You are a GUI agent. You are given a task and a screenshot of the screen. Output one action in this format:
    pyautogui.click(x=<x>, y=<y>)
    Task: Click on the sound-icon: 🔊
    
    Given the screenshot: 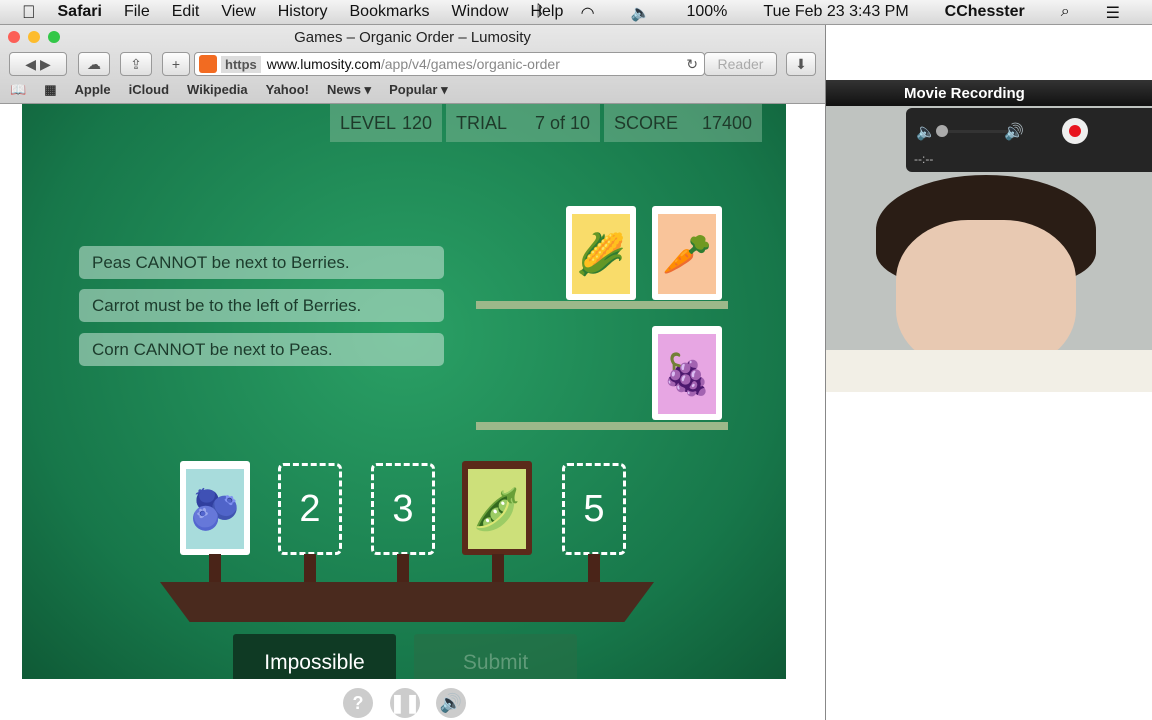 What is the action you would take?
    pyautogui.click(x=451, y=703)
    